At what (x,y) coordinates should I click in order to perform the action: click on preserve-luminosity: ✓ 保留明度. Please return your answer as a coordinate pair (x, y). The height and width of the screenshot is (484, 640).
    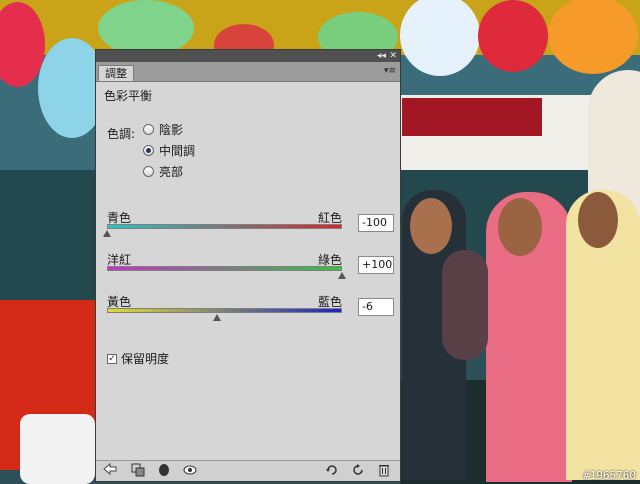
    Looking at the image, I should click on (138, 358).